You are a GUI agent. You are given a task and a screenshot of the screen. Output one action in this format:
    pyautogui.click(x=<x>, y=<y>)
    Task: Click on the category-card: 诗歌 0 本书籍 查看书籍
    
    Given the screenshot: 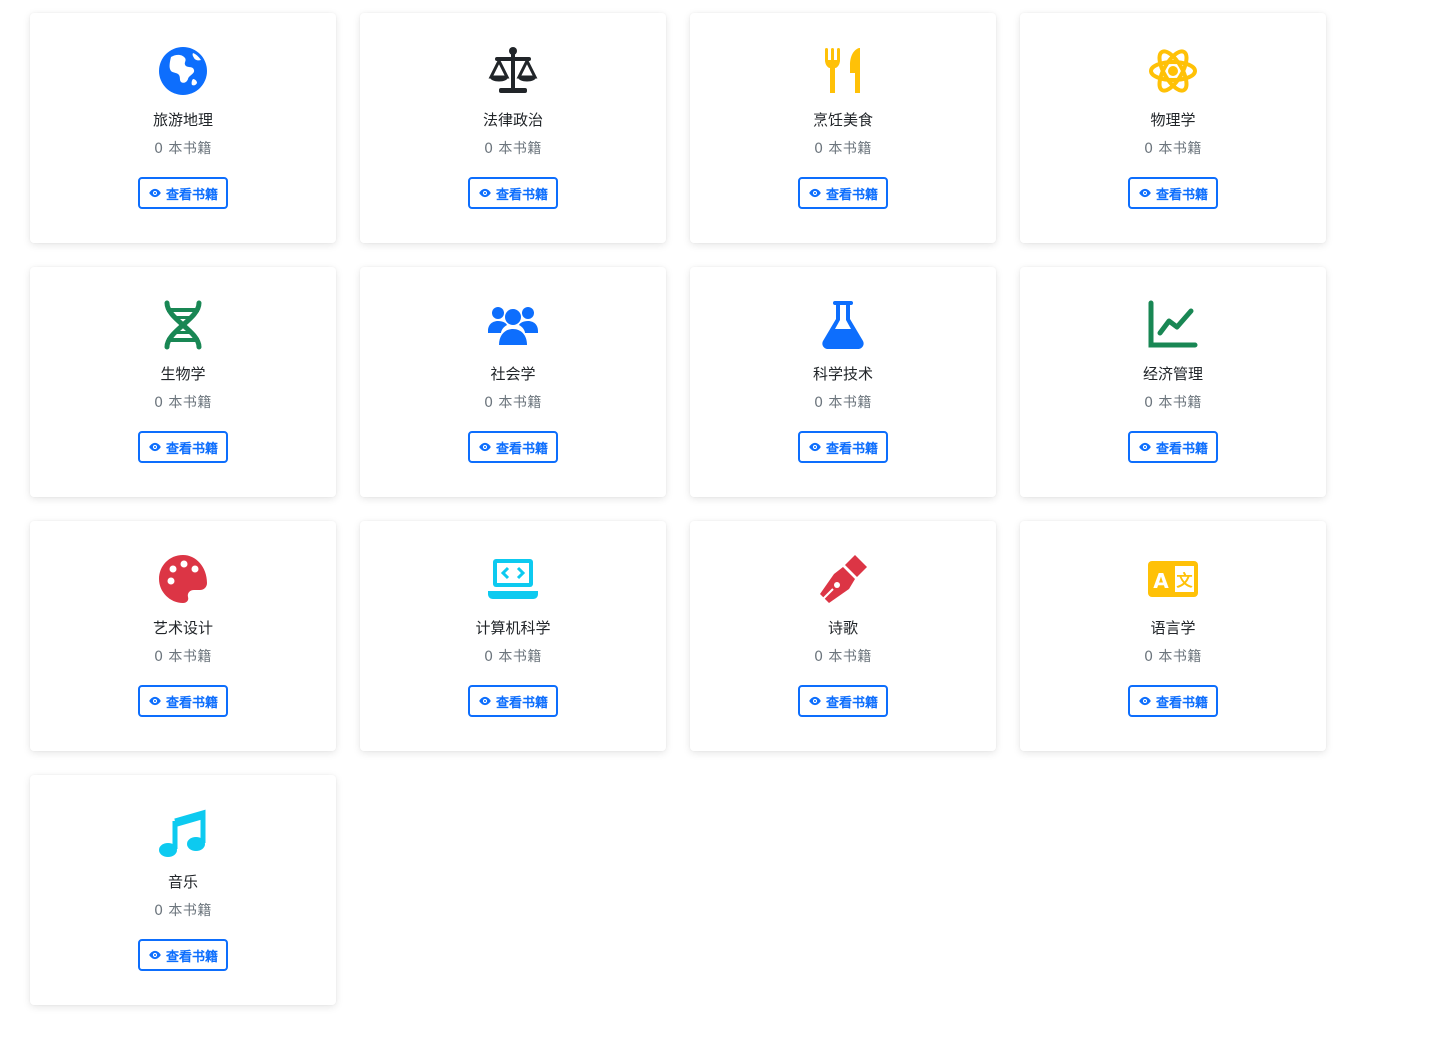 What is the action you would take?
    pyautogui.click(x=843, y=636)
    